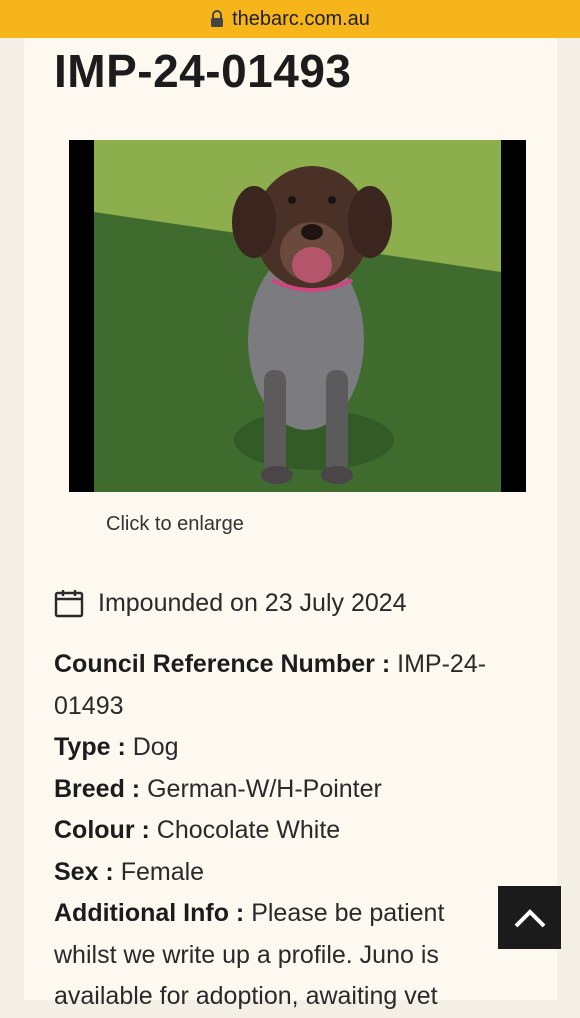 Image resolution: width=580 pixels, height=1018 pixels. What do you see at coordinates (246, 996) in the screenshot?
I see `detail-value: available for adoption, awaiting vet` at bounding box center [246, 996].